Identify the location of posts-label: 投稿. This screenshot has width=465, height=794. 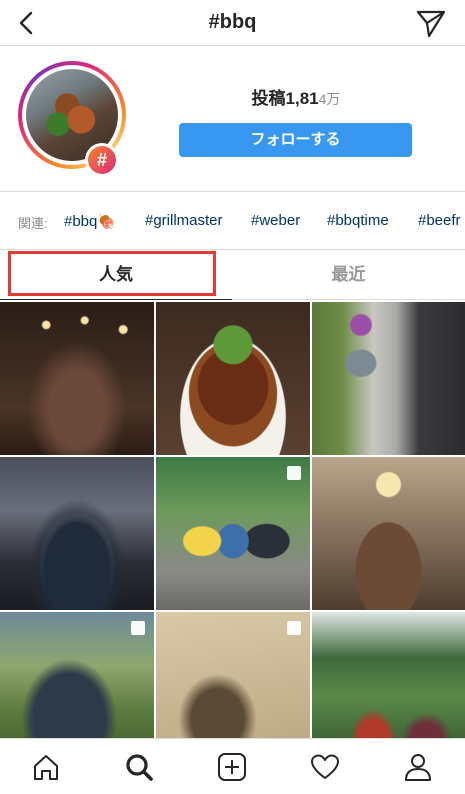
(268, 98).